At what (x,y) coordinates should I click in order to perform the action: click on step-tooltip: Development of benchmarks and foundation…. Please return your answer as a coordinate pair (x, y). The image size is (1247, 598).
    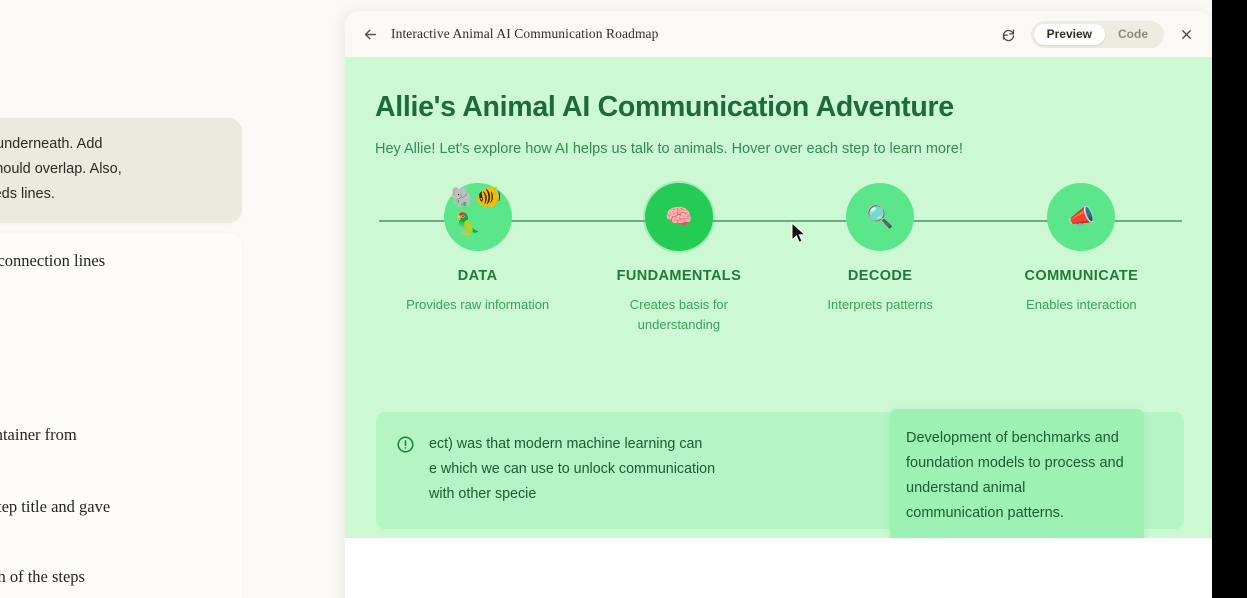
    Looking at the image, I should click on (1017, 473).